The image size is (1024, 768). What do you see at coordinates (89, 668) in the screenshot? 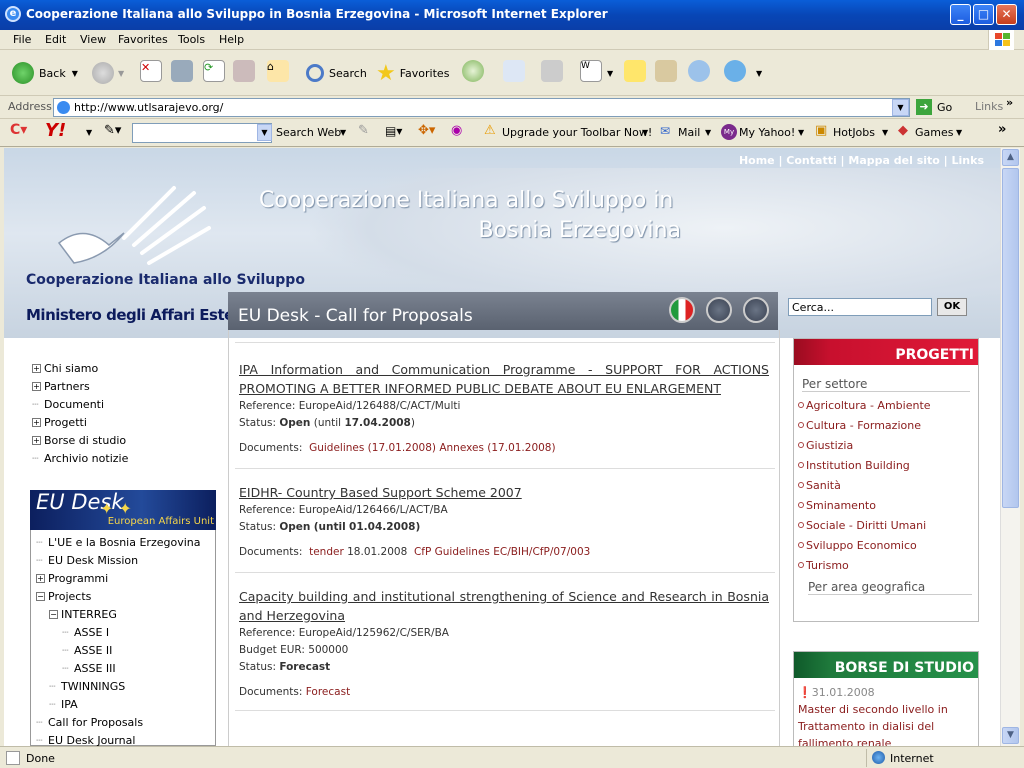
I see `eudesk-item: ┄ ASSE III` at bounding box center [89, 668].